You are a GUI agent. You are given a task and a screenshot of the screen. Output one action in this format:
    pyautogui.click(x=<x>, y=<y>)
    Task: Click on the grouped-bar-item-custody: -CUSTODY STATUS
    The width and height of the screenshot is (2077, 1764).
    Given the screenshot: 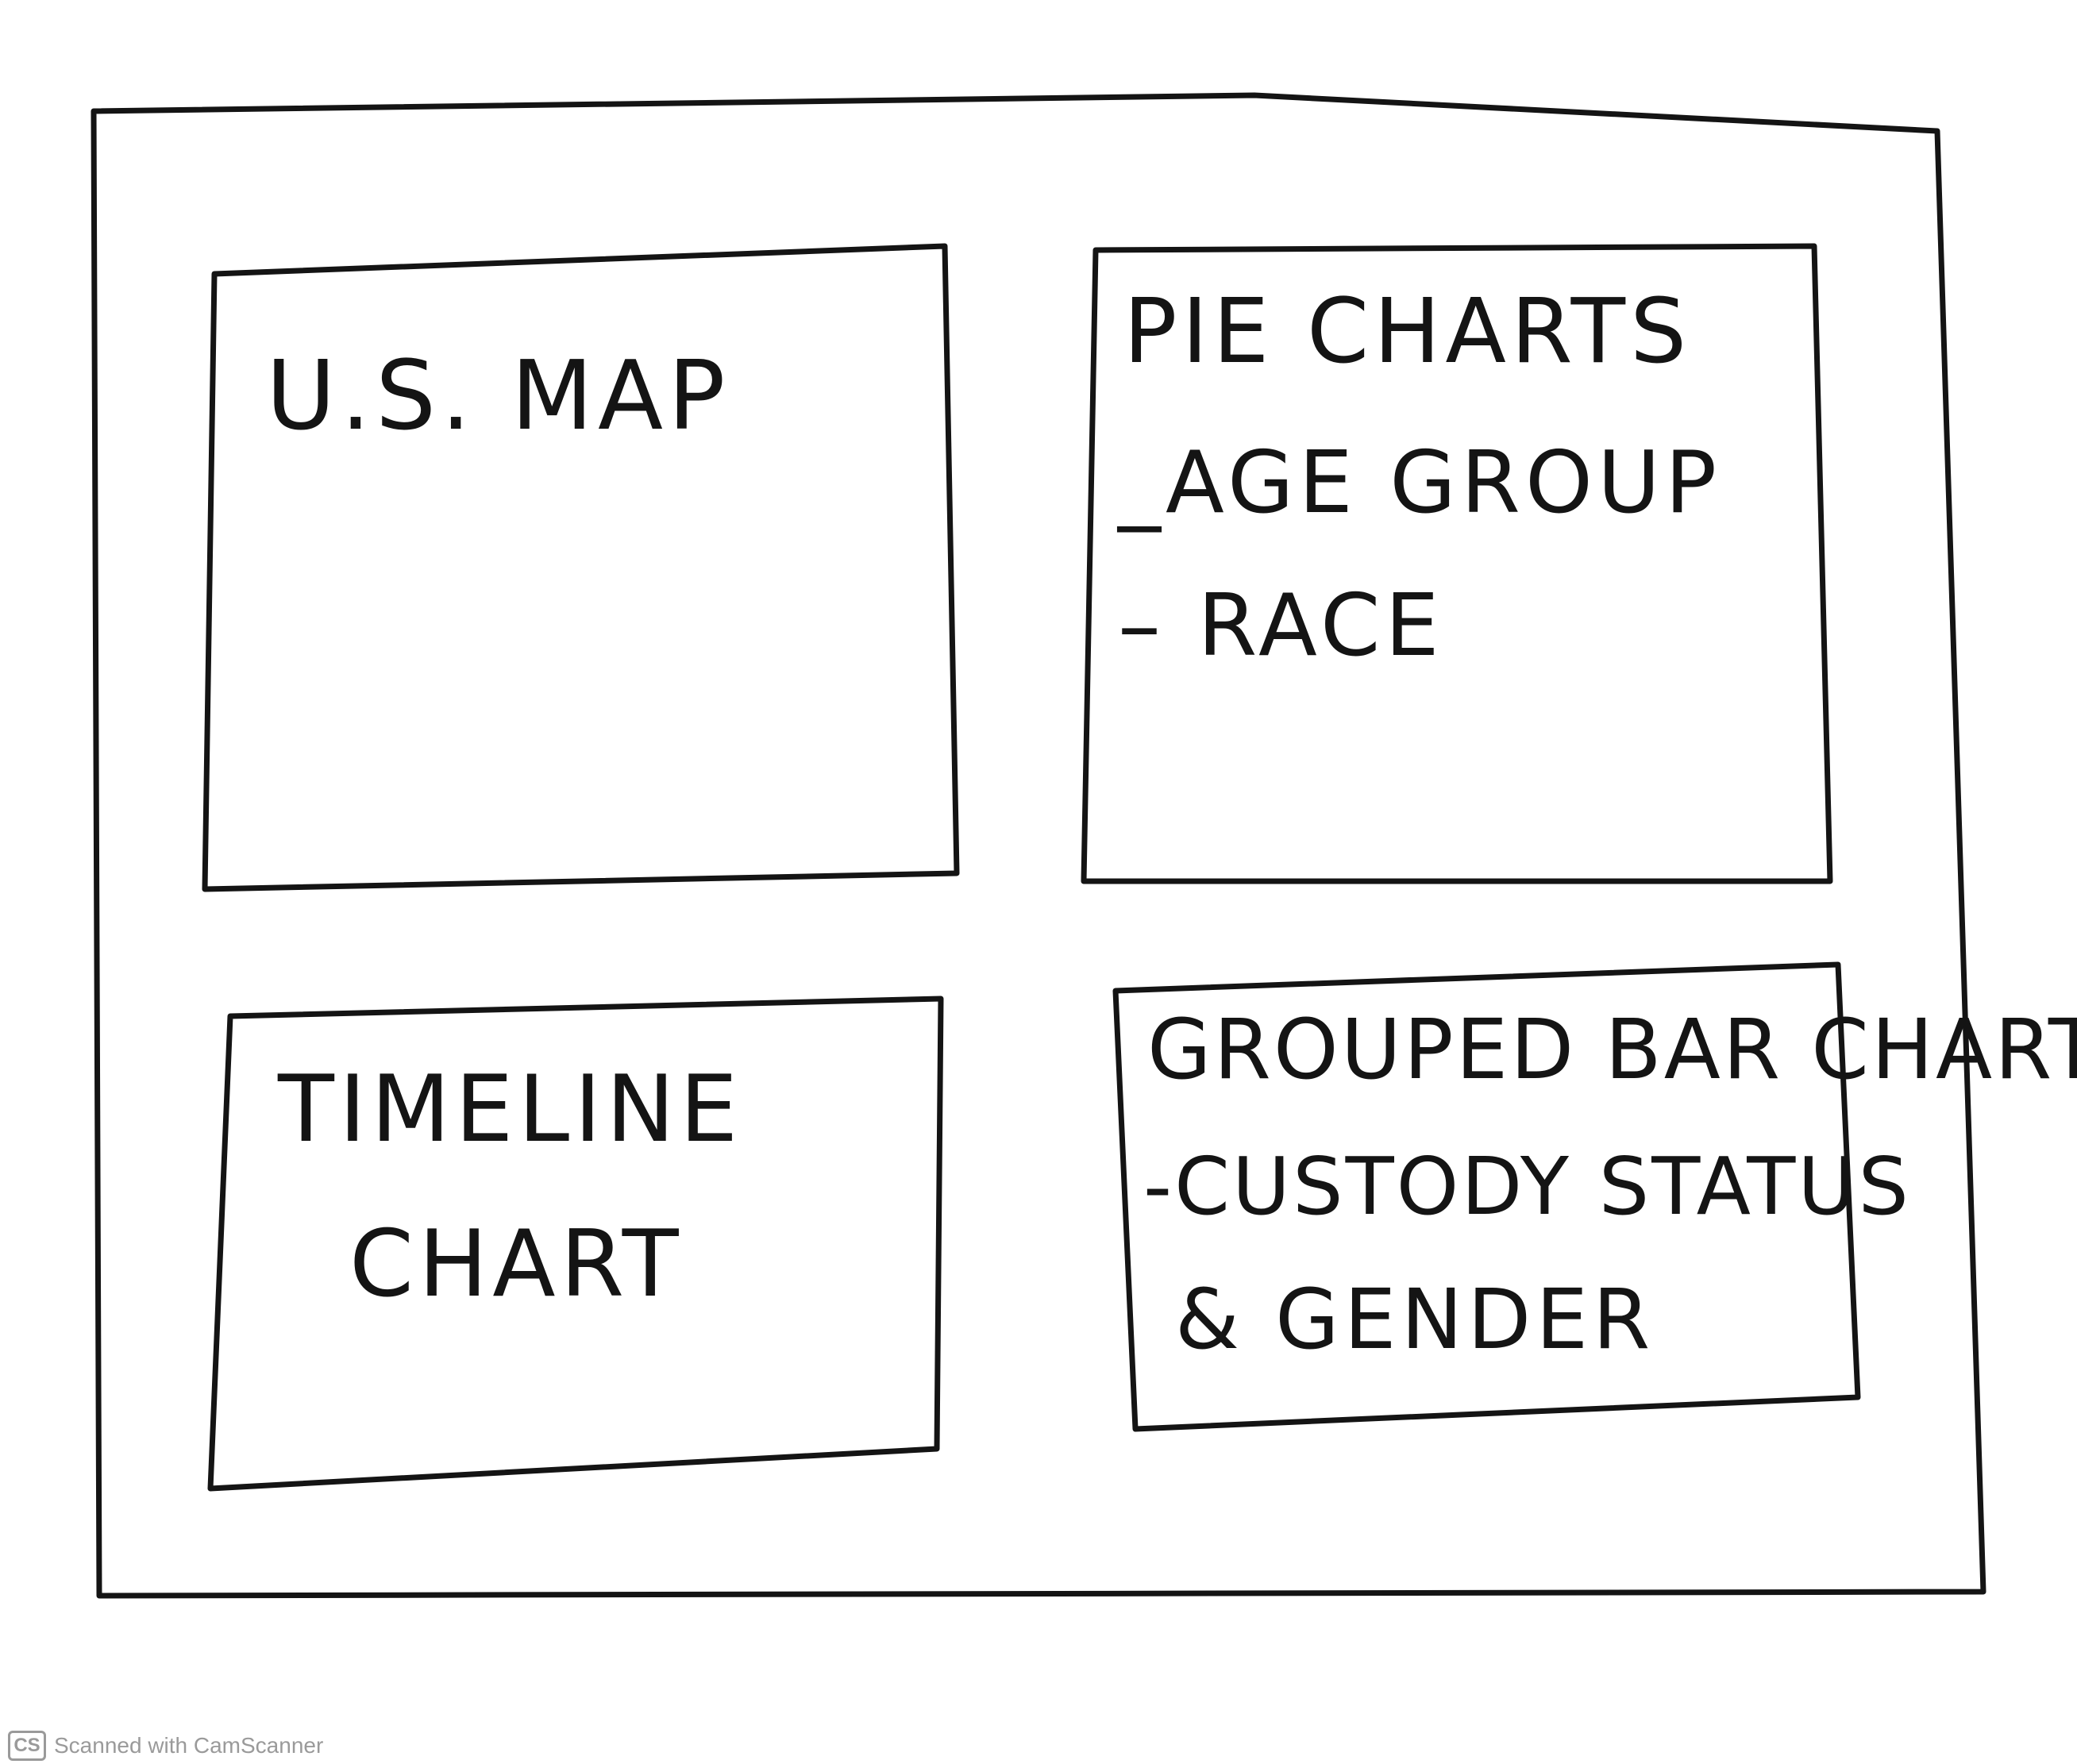 What is the action you would take?
    pyautogui.click(x=1527, y=1186)
    